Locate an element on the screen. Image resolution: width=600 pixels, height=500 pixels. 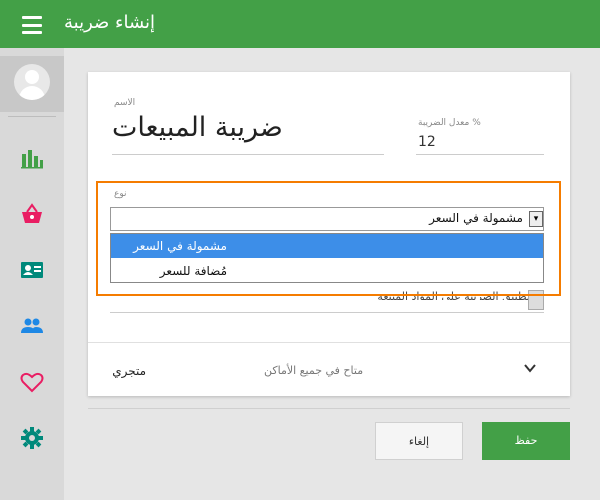
heart-icon is located at coordinates (32, 382).